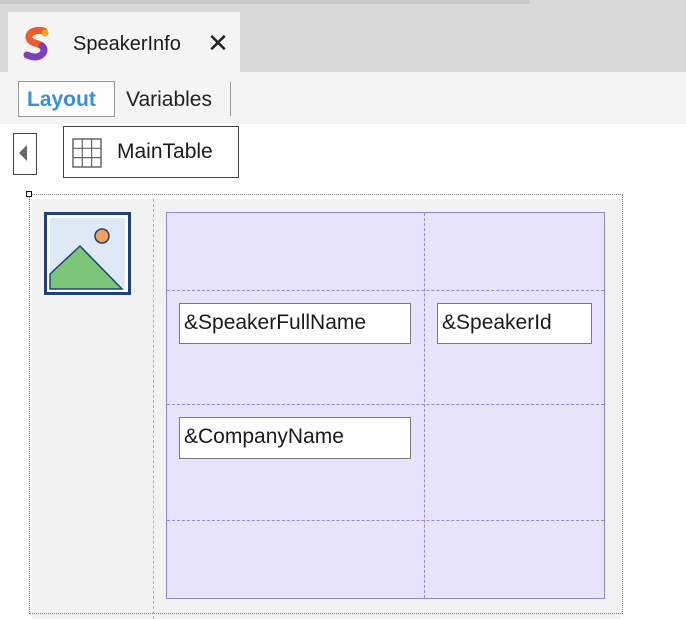  Describe the element at coordinates (165, 151) in the screenshot. I see `breadcrumb-maintable-label: MainTable` at that location.